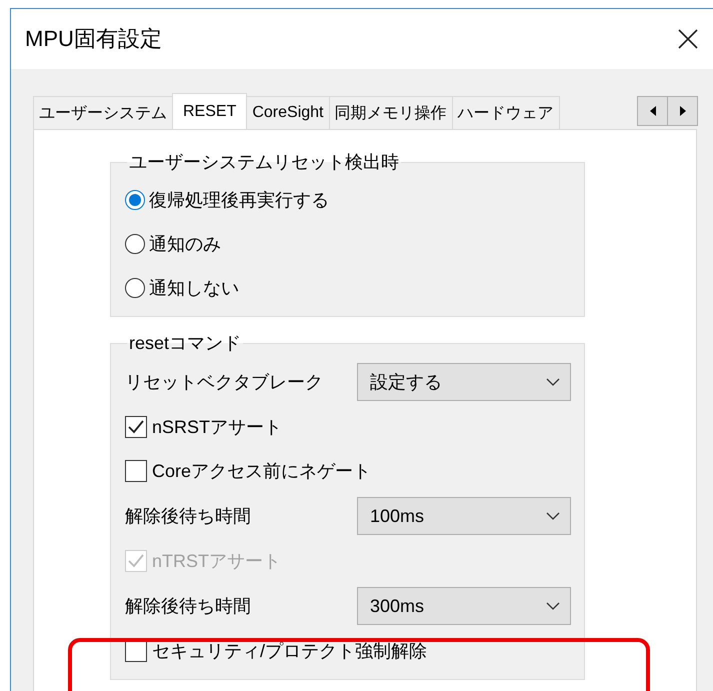 The height and width of the screenshot is (691, 713). What do you see at coordinates (262, 471) in the screenshot?
I see `checkbox-label: Coreアクセス前にネゲート` at bounding box center [262, 471].